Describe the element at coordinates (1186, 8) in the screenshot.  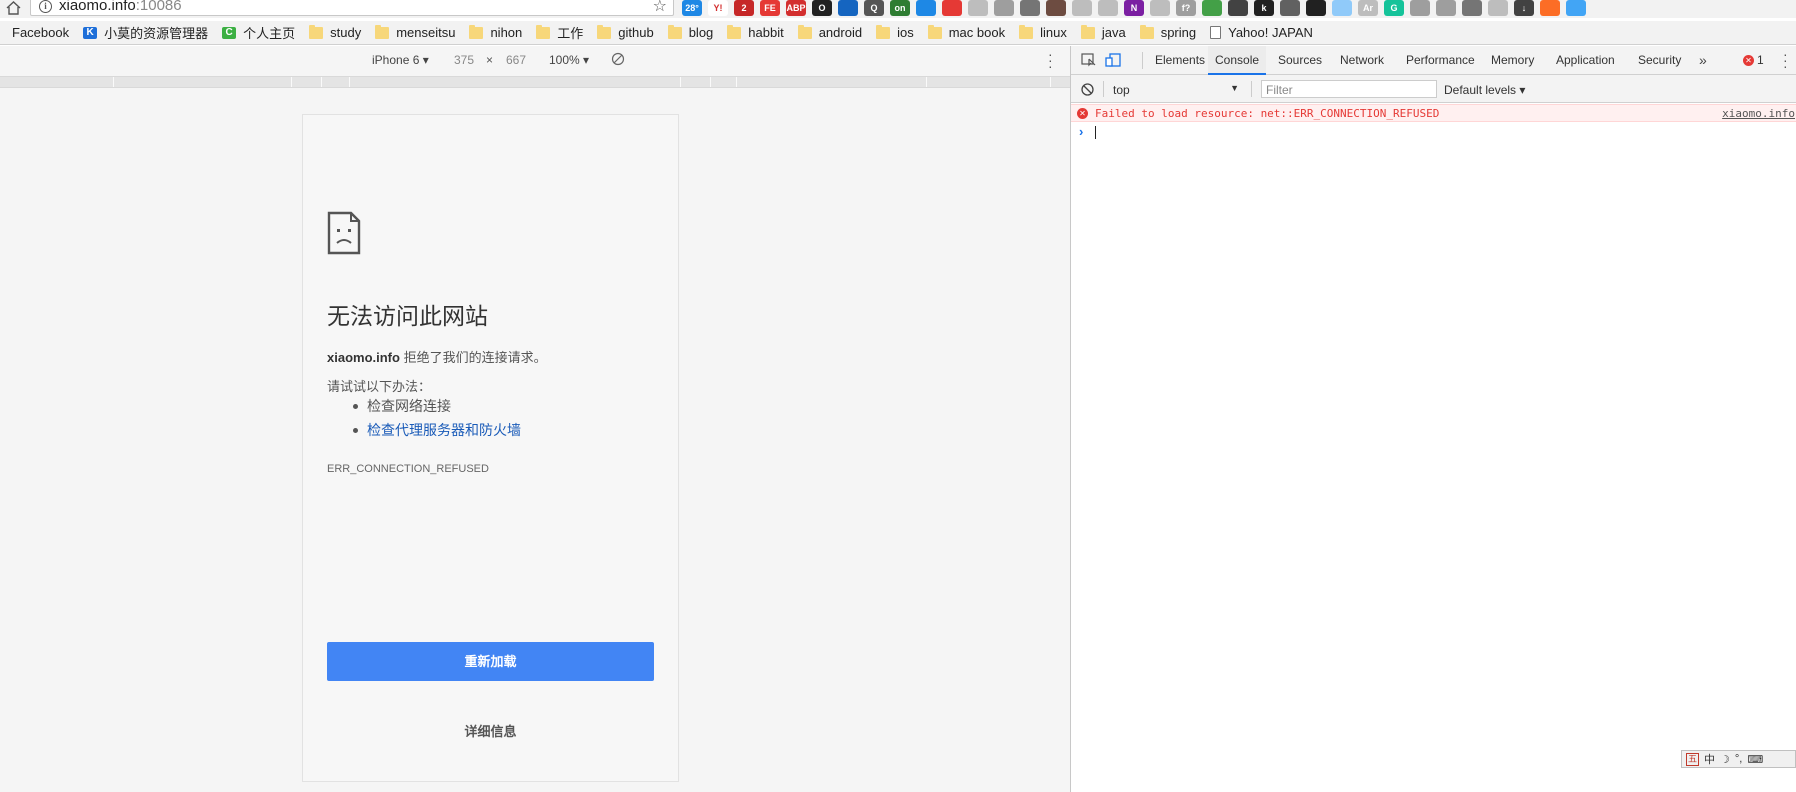
I see `ext-icon-20: f?` at that location.